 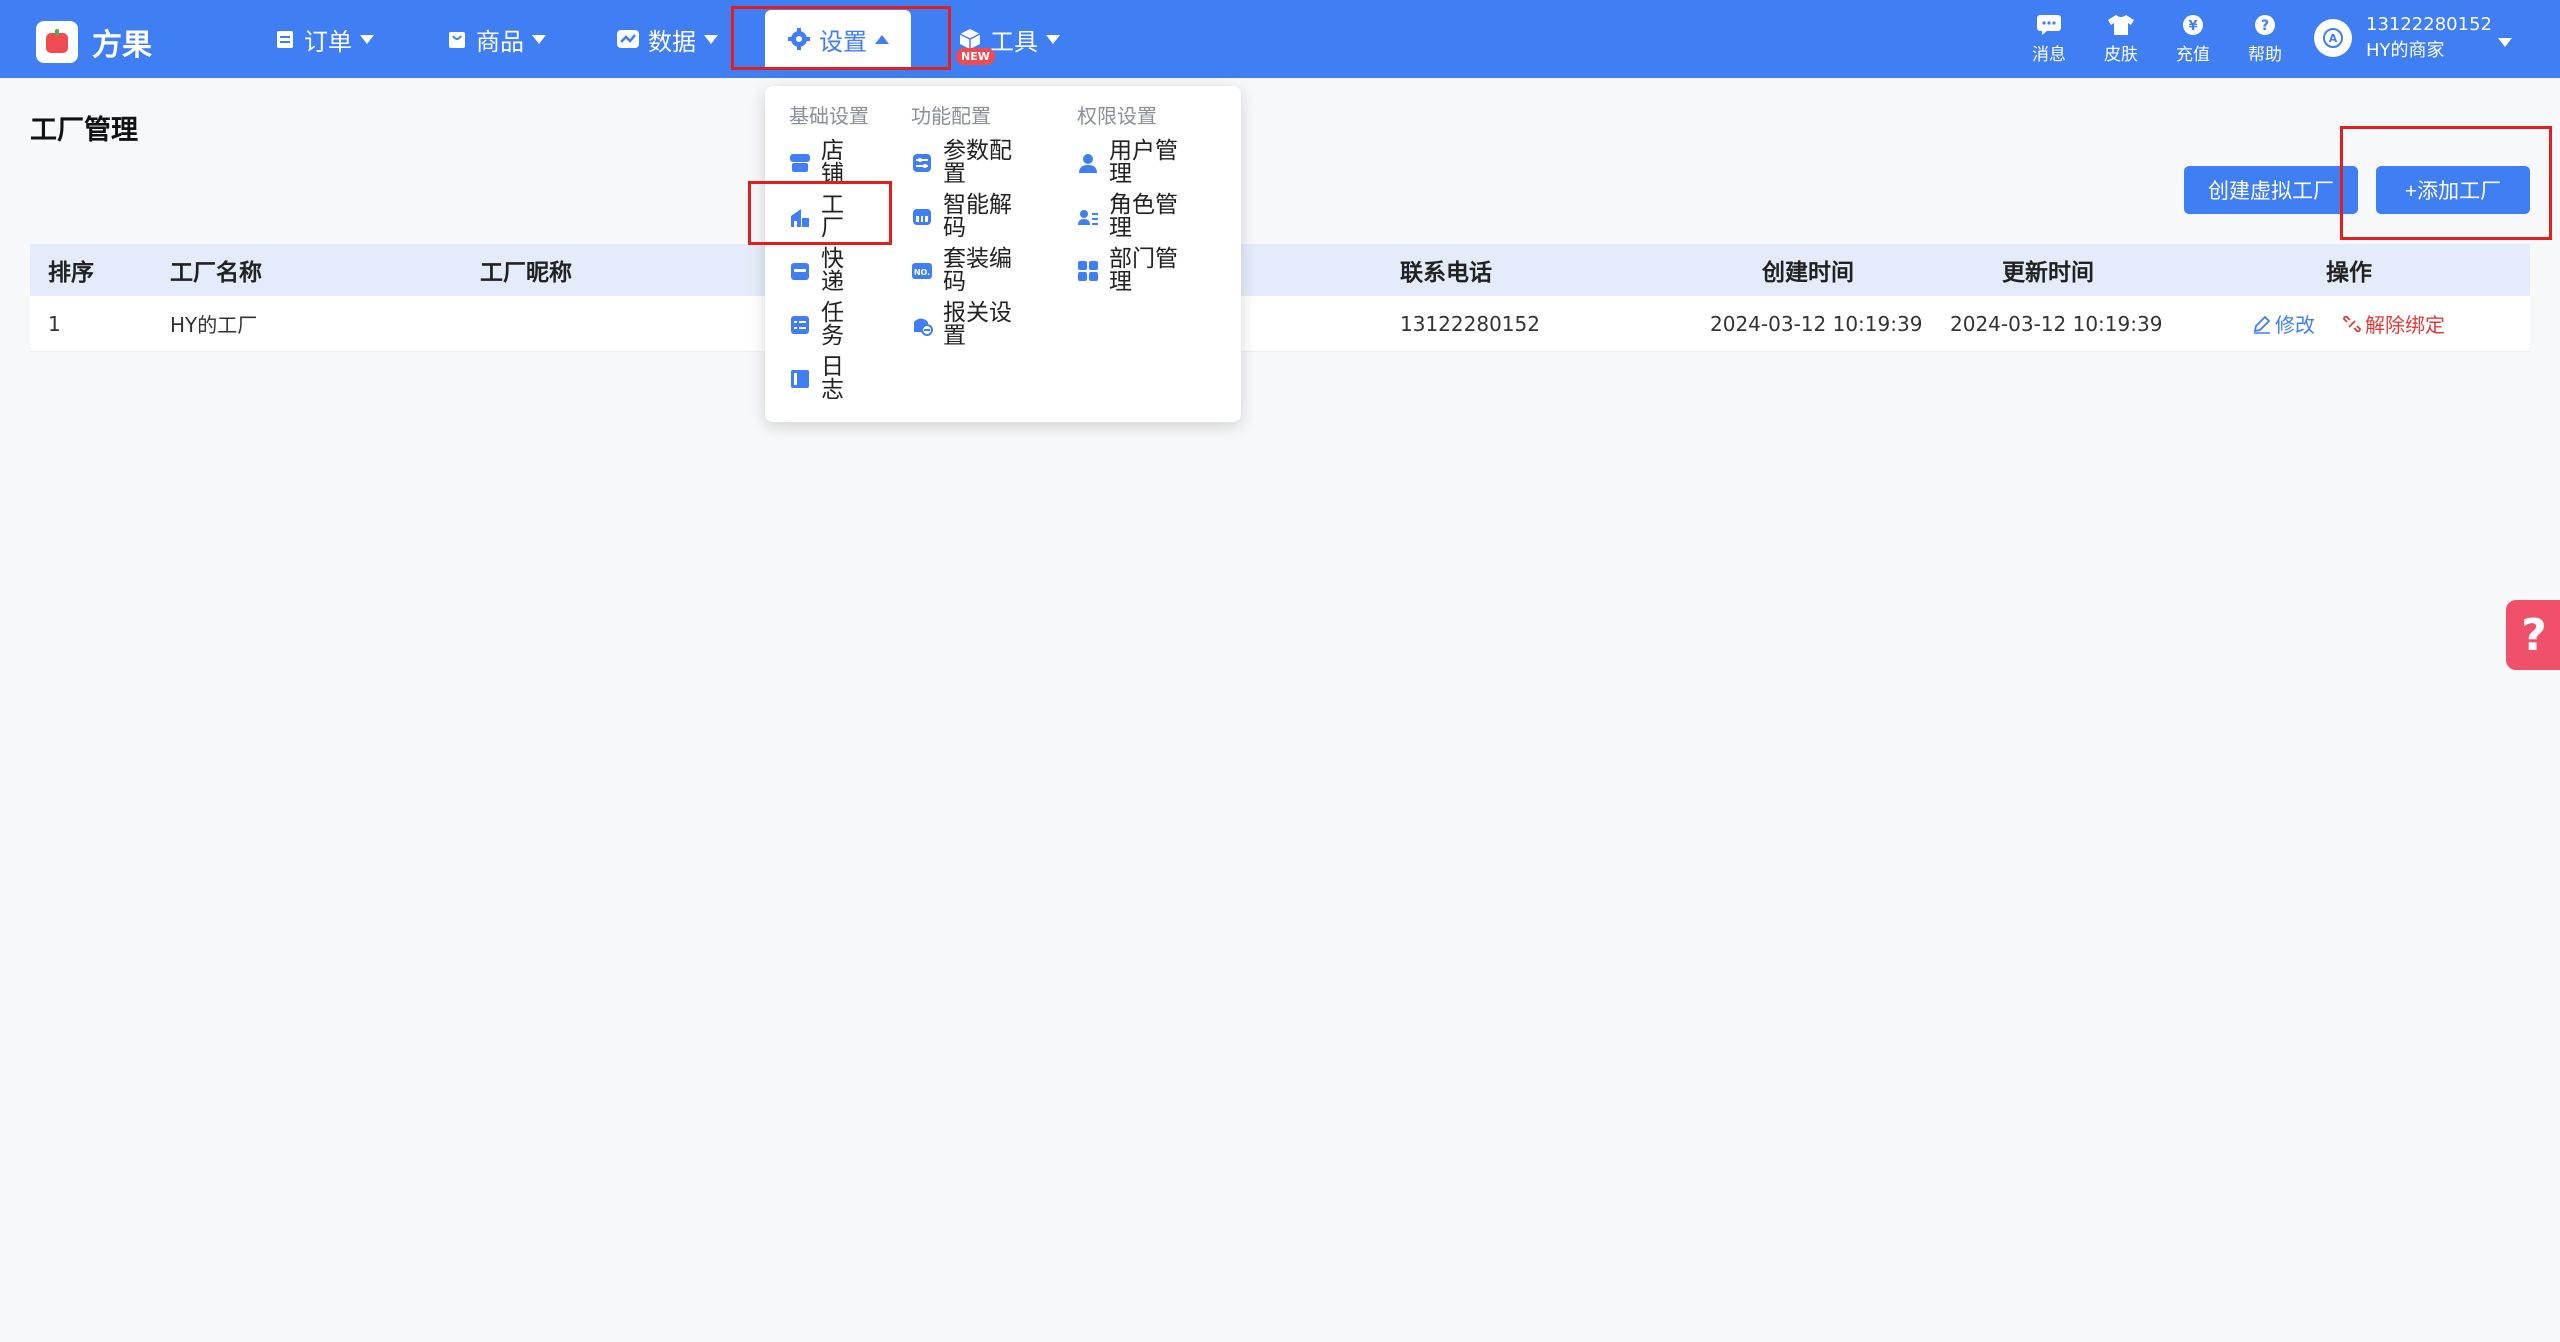 I want to click on menu-param-config: 参数配置, so click(x=971, y=163).